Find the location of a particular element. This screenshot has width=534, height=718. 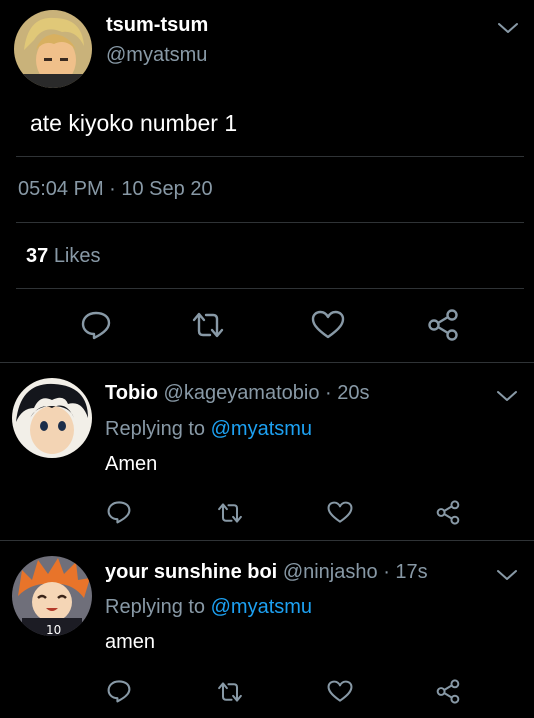

likes-label: Likes is located at coordinates (77, 256).